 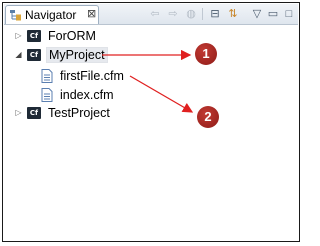 I want to click on callout-badge-1: 1, so click(x=206, y=54).